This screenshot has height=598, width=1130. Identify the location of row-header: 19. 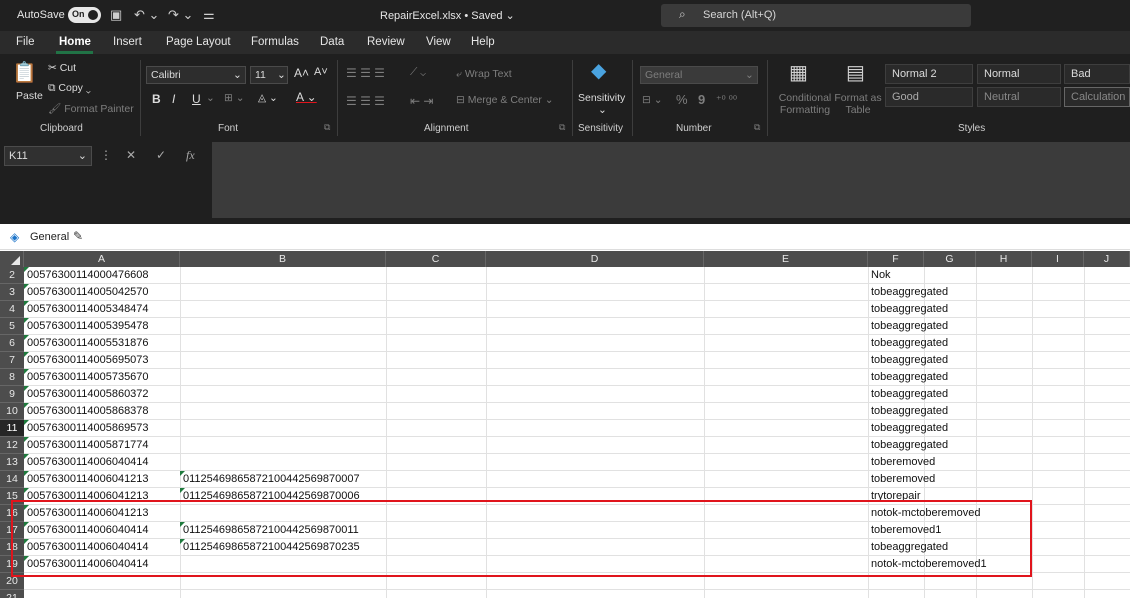
(12, 564).